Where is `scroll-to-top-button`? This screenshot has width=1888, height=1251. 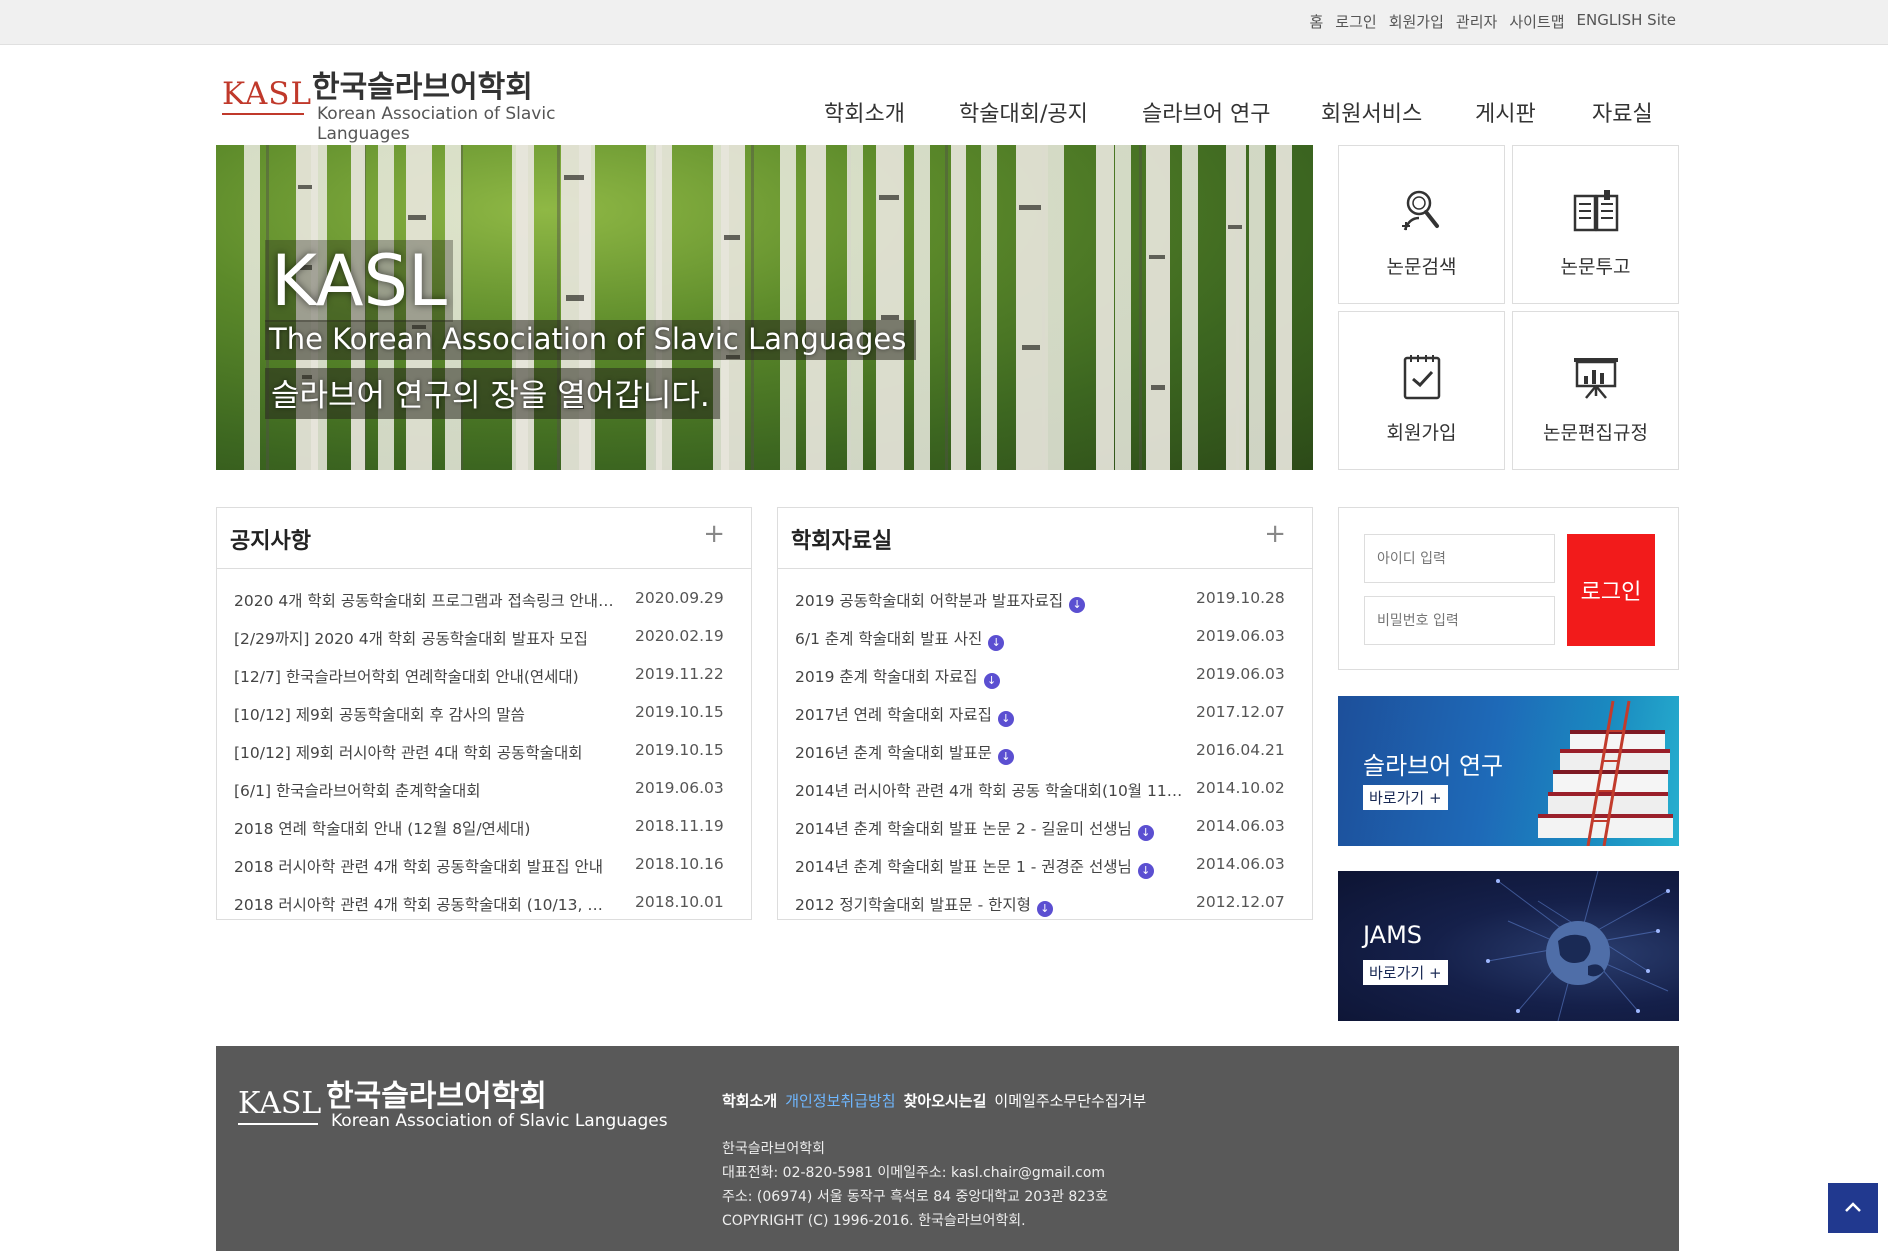
scroll-to-top-button is located at coordinates (1853, 1208).